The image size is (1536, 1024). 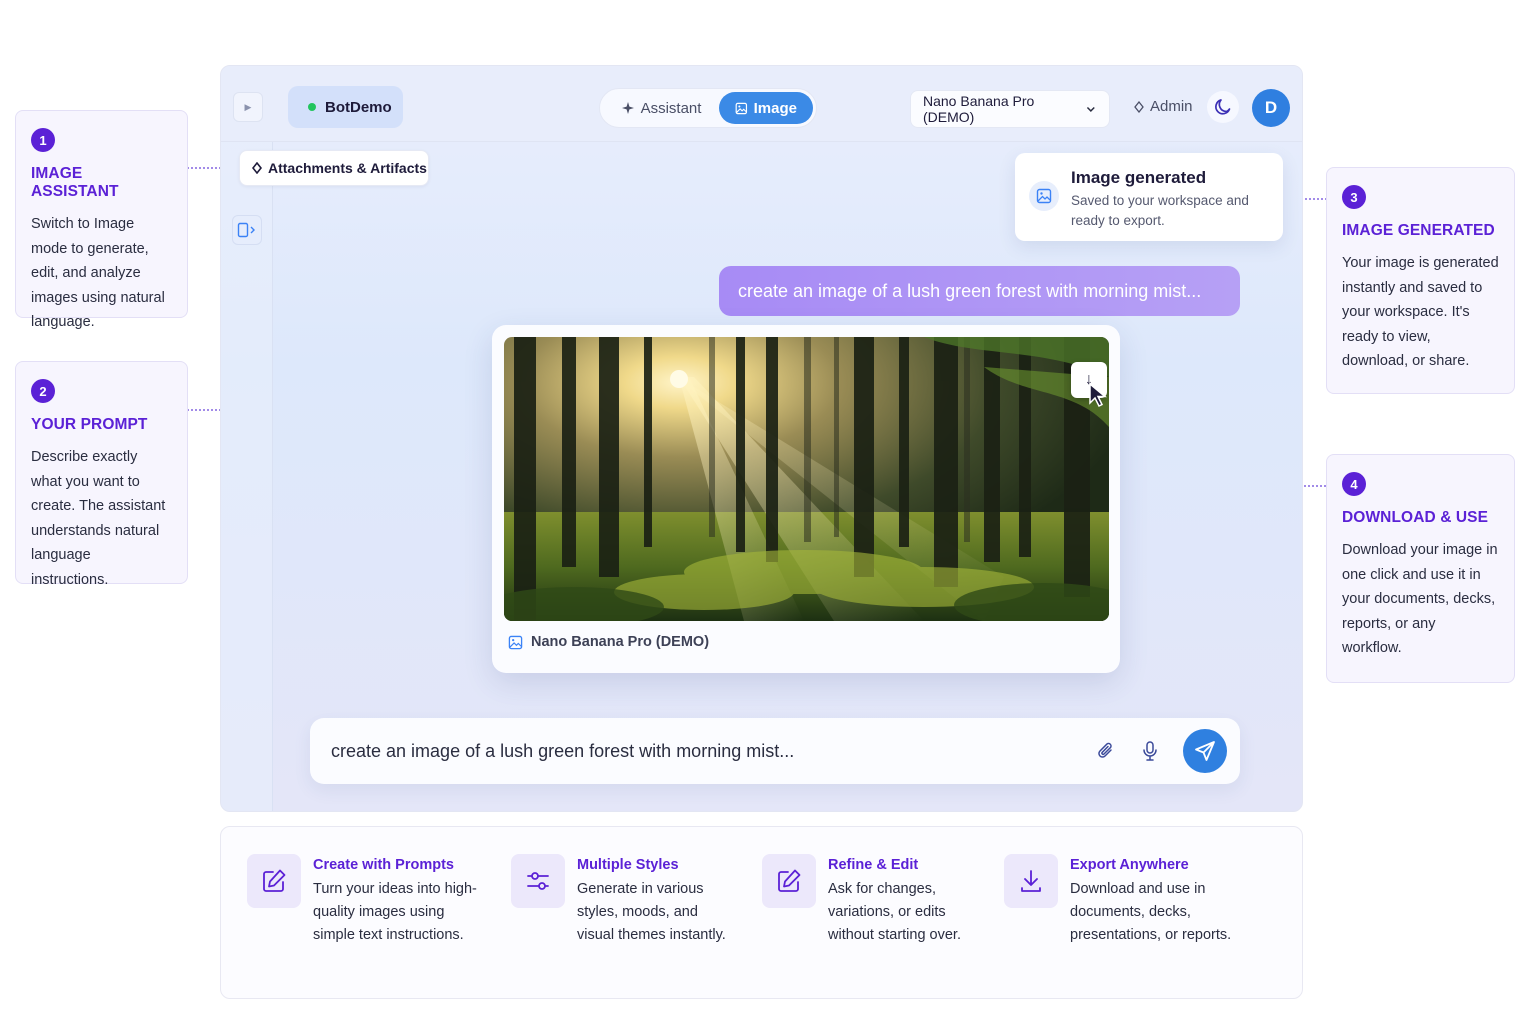 I want to click on sparkle-icon, so click(x=627, y=108).